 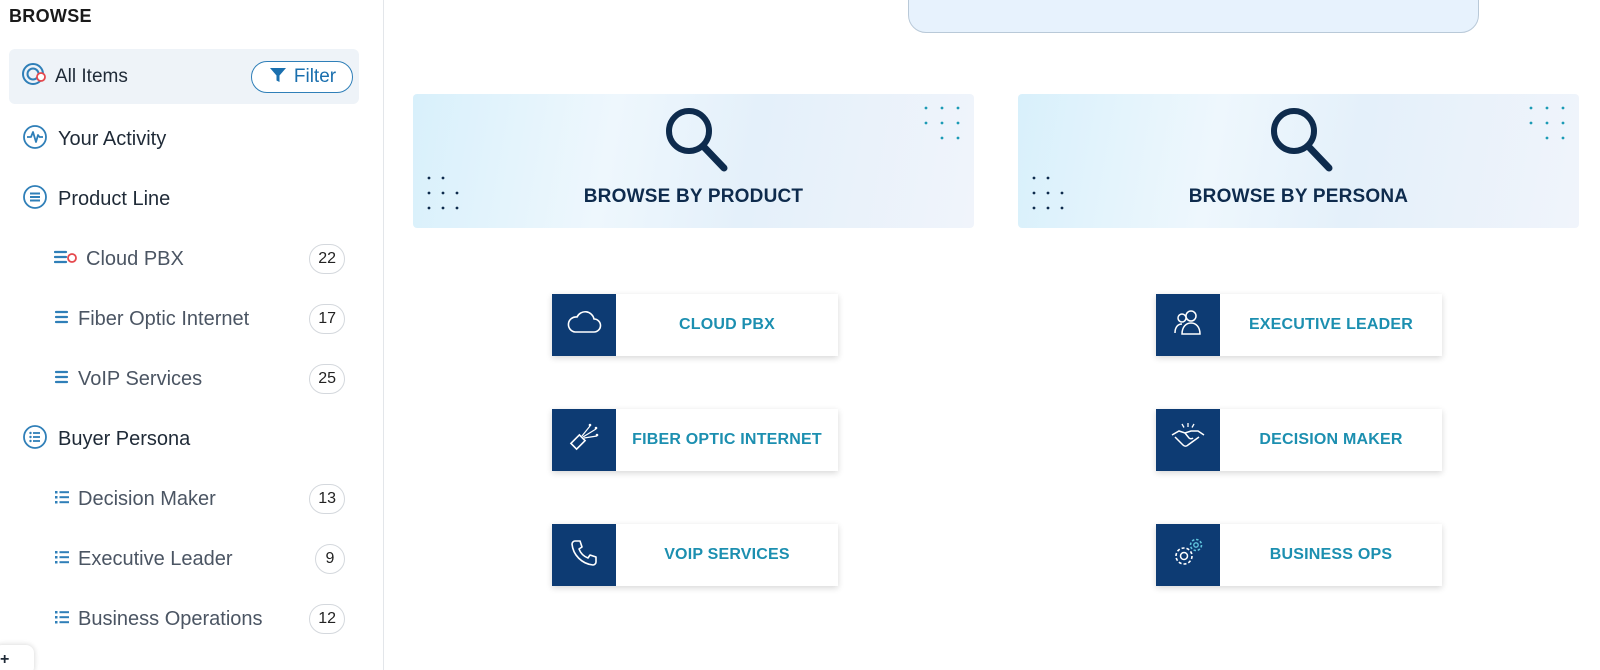 I want to click on cloud-icon, so click(x=584, y=325).